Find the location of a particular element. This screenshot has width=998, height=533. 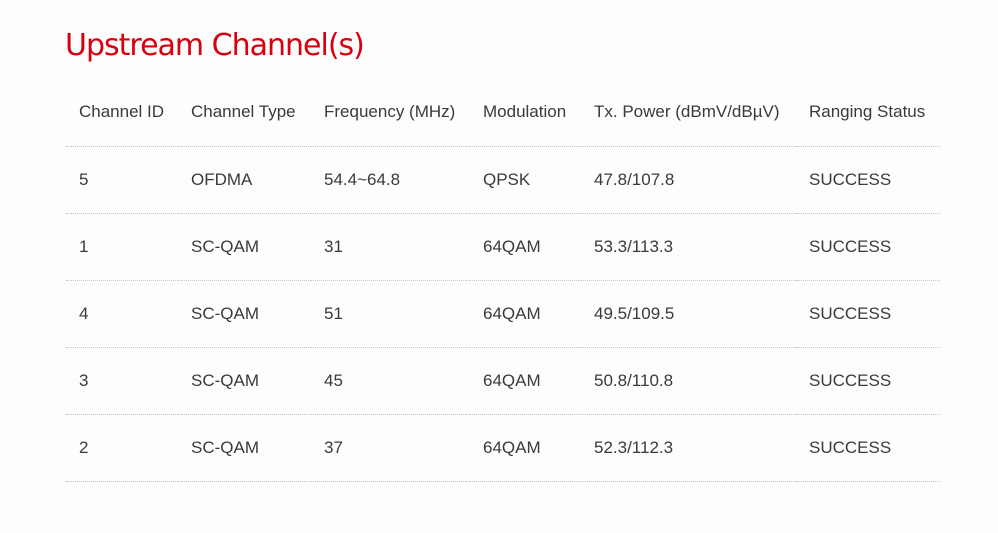

section-title: Upstream Channel(s) is located at coordinates (215, 45).